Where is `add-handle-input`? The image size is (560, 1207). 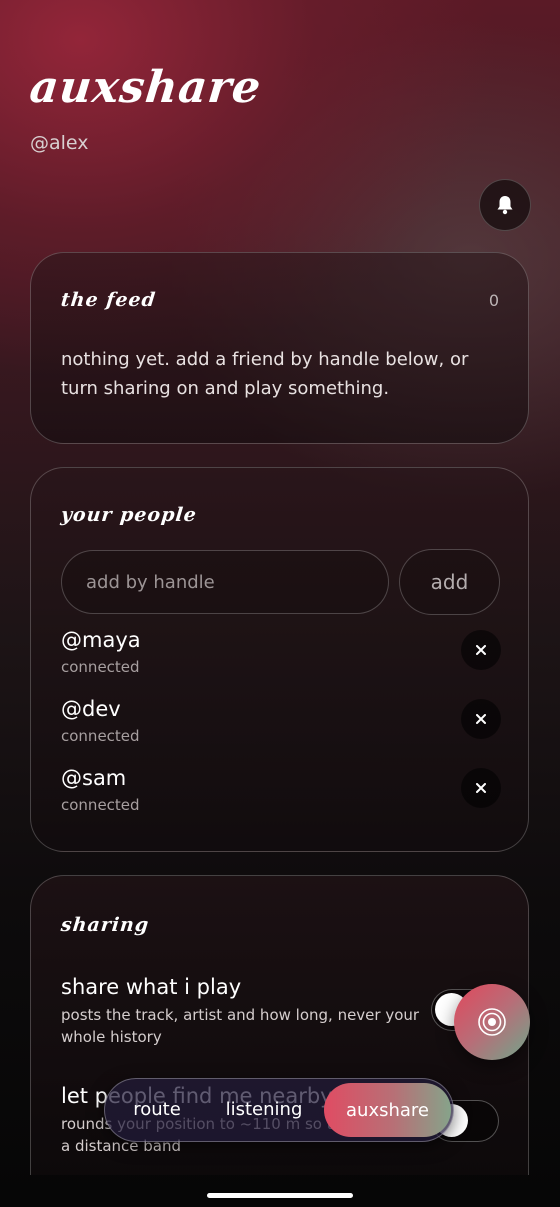
add-handle-input is located at coordinates (225, 582).